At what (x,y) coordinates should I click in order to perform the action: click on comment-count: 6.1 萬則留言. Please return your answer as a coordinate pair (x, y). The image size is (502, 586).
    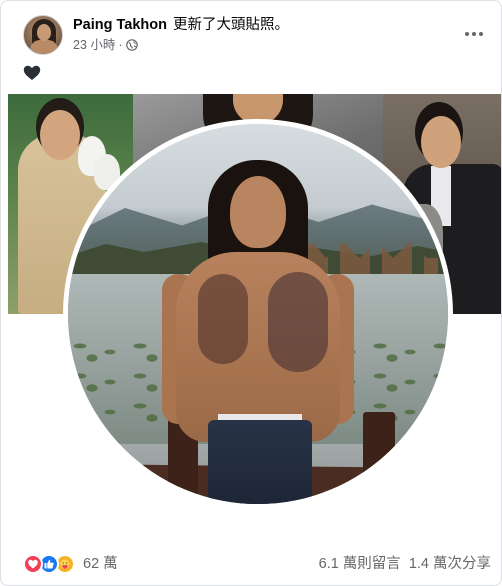
    Looking at the image, I should click on (360, 564).